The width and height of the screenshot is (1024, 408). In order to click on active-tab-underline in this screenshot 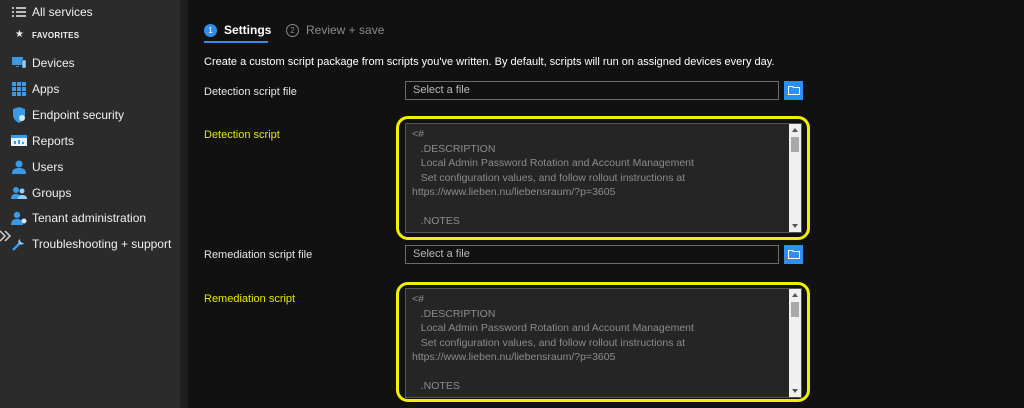, I will do `click(236, 42)`.